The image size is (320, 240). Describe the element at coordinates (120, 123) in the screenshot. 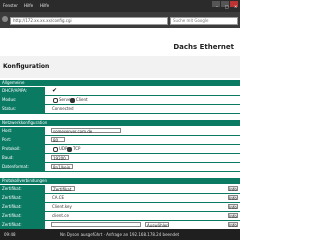

I see `section-header-network: Netzwerkkonfiguration` at that location.